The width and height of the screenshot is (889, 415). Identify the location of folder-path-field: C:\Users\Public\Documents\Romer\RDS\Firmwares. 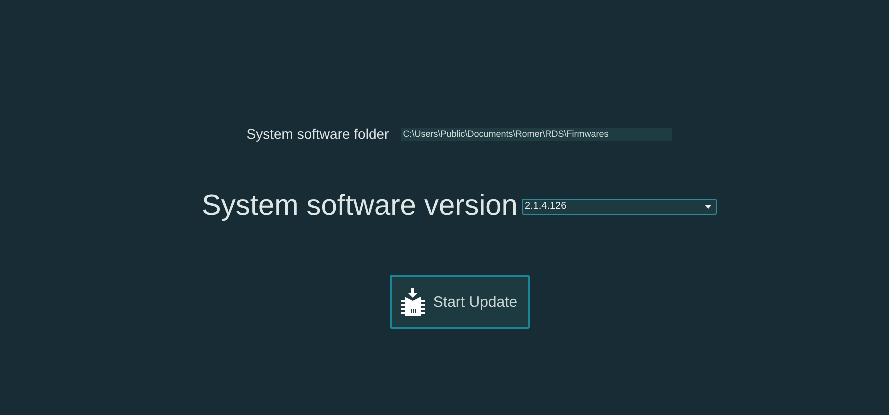
(536, 134).